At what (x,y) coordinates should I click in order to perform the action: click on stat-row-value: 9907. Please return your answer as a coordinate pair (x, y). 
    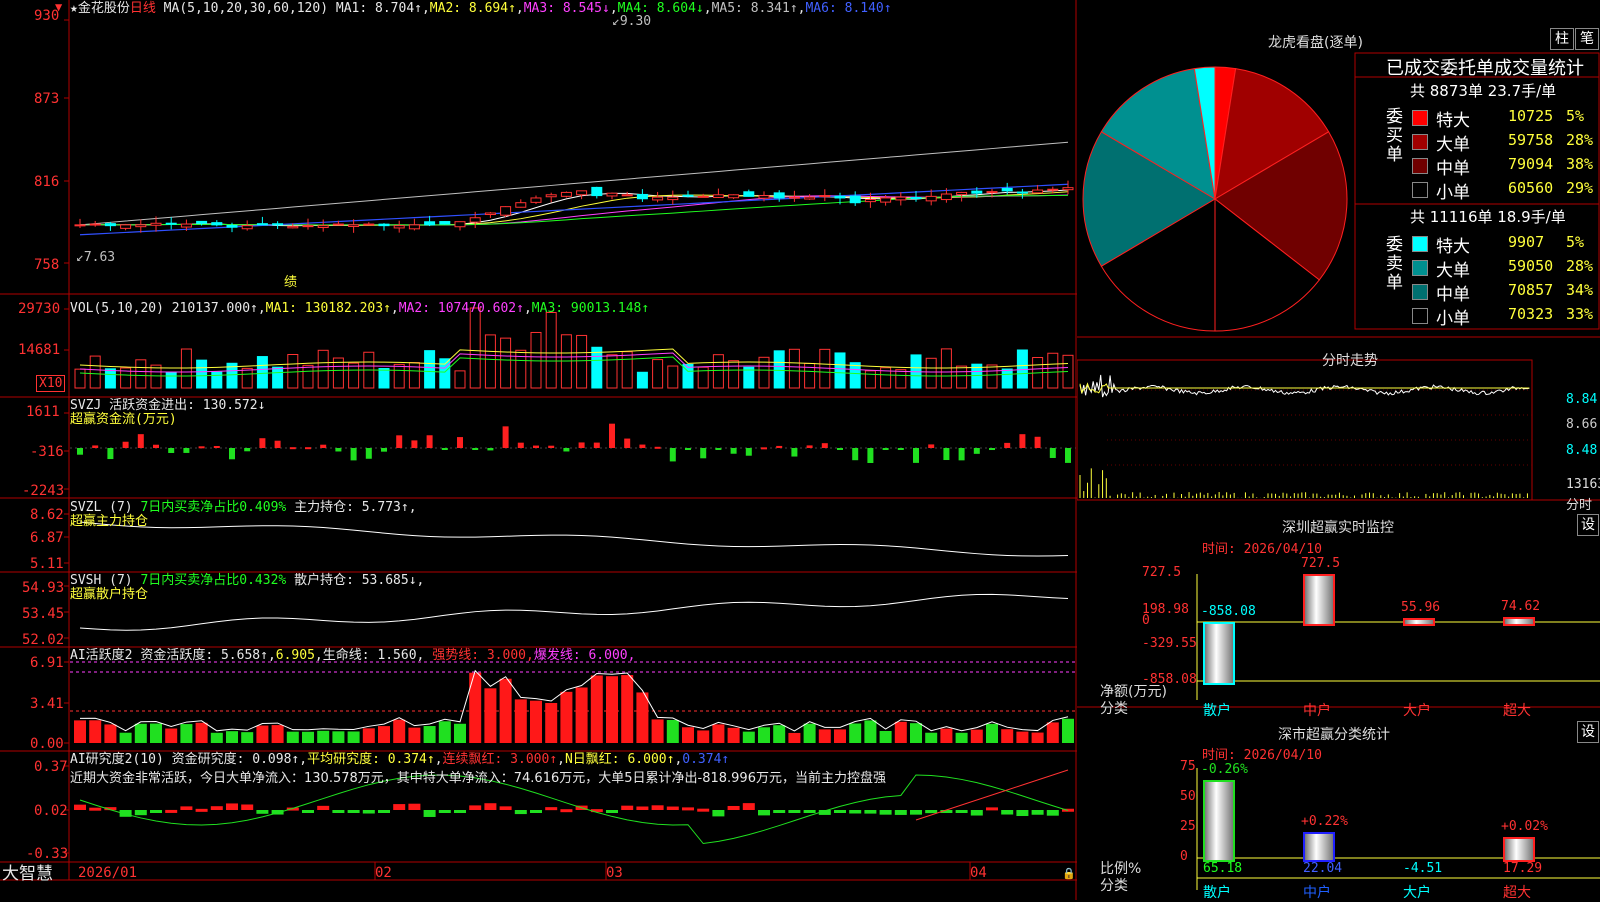
    Looking at the image, I should click on (1526, 242).